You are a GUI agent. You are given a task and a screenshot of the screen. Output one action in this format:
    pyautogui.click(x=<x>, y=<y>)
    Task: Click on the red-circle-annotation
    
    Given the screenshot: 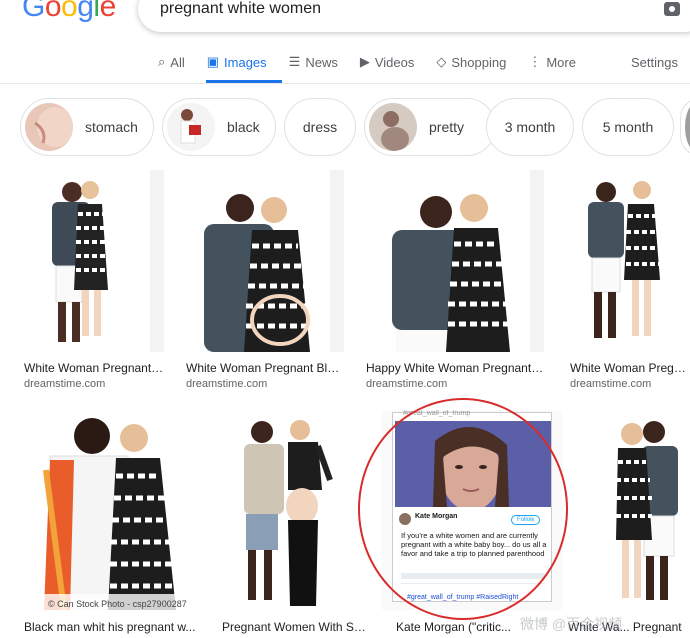 What is the action you would take?
    pyautogui.click(x=463, y=509)
    